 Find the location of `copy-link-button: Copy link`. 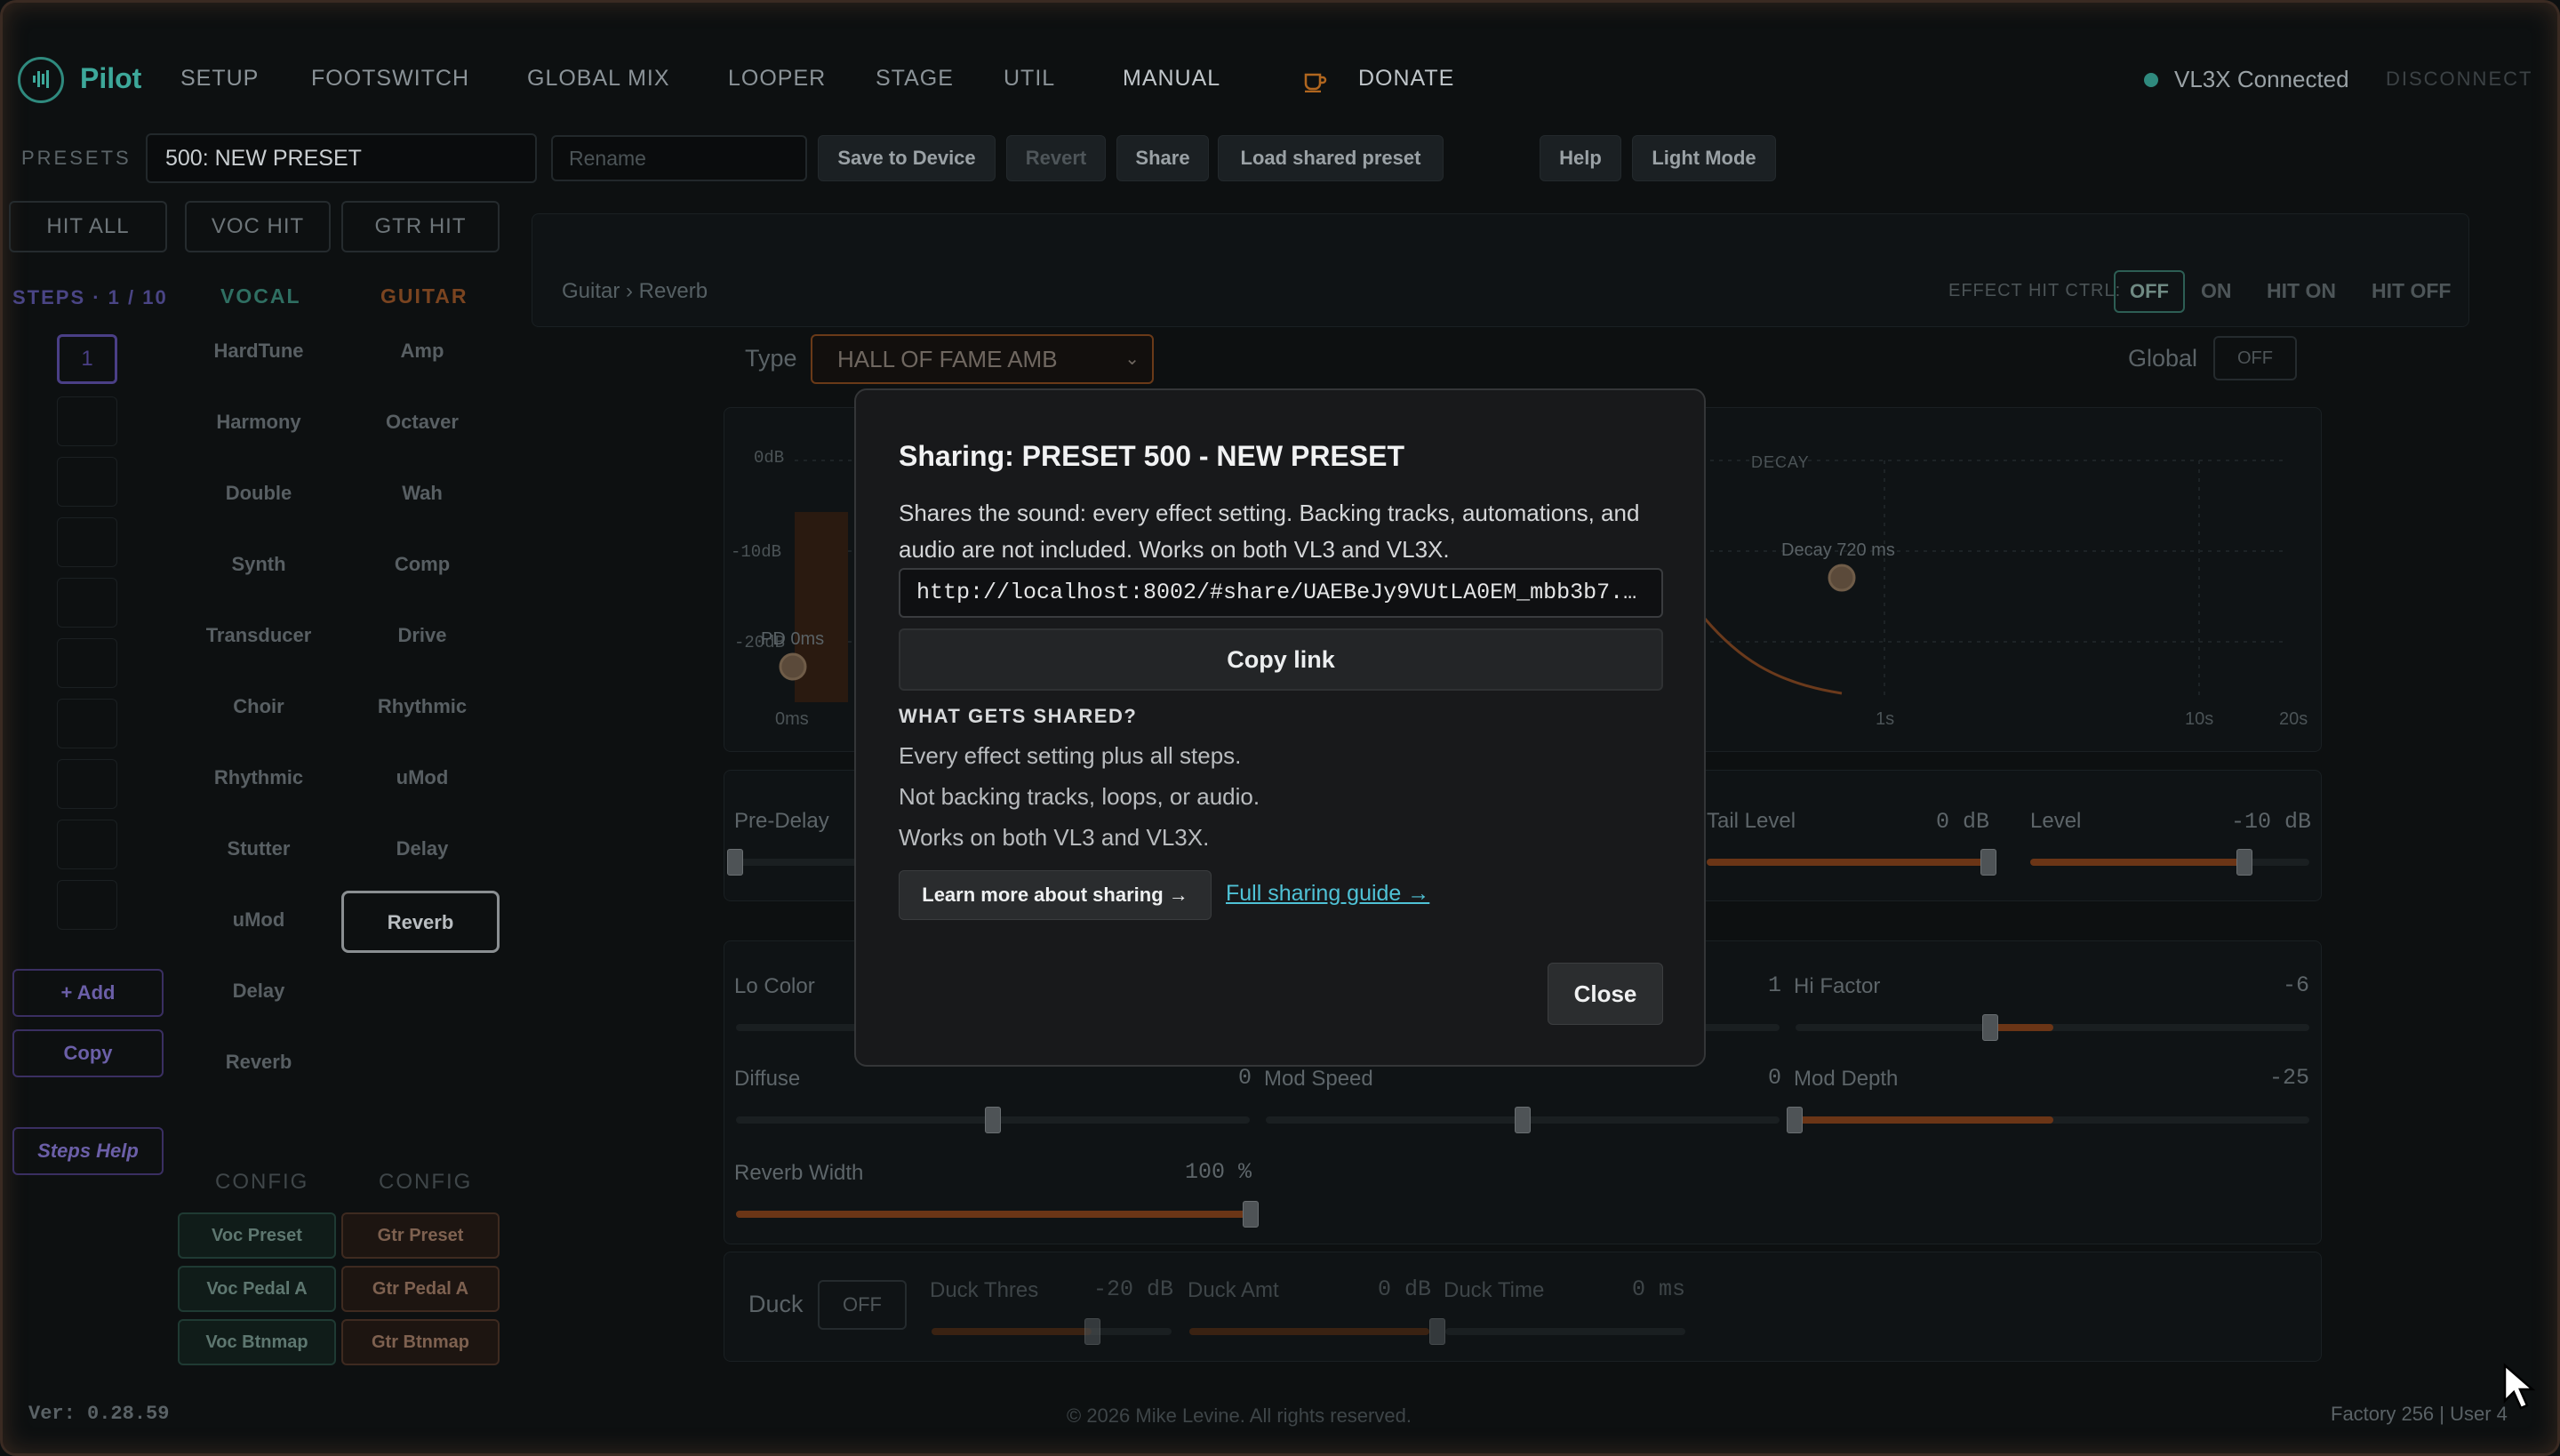

copy-link-button: Copy link is located at coordinates (1281, 659).